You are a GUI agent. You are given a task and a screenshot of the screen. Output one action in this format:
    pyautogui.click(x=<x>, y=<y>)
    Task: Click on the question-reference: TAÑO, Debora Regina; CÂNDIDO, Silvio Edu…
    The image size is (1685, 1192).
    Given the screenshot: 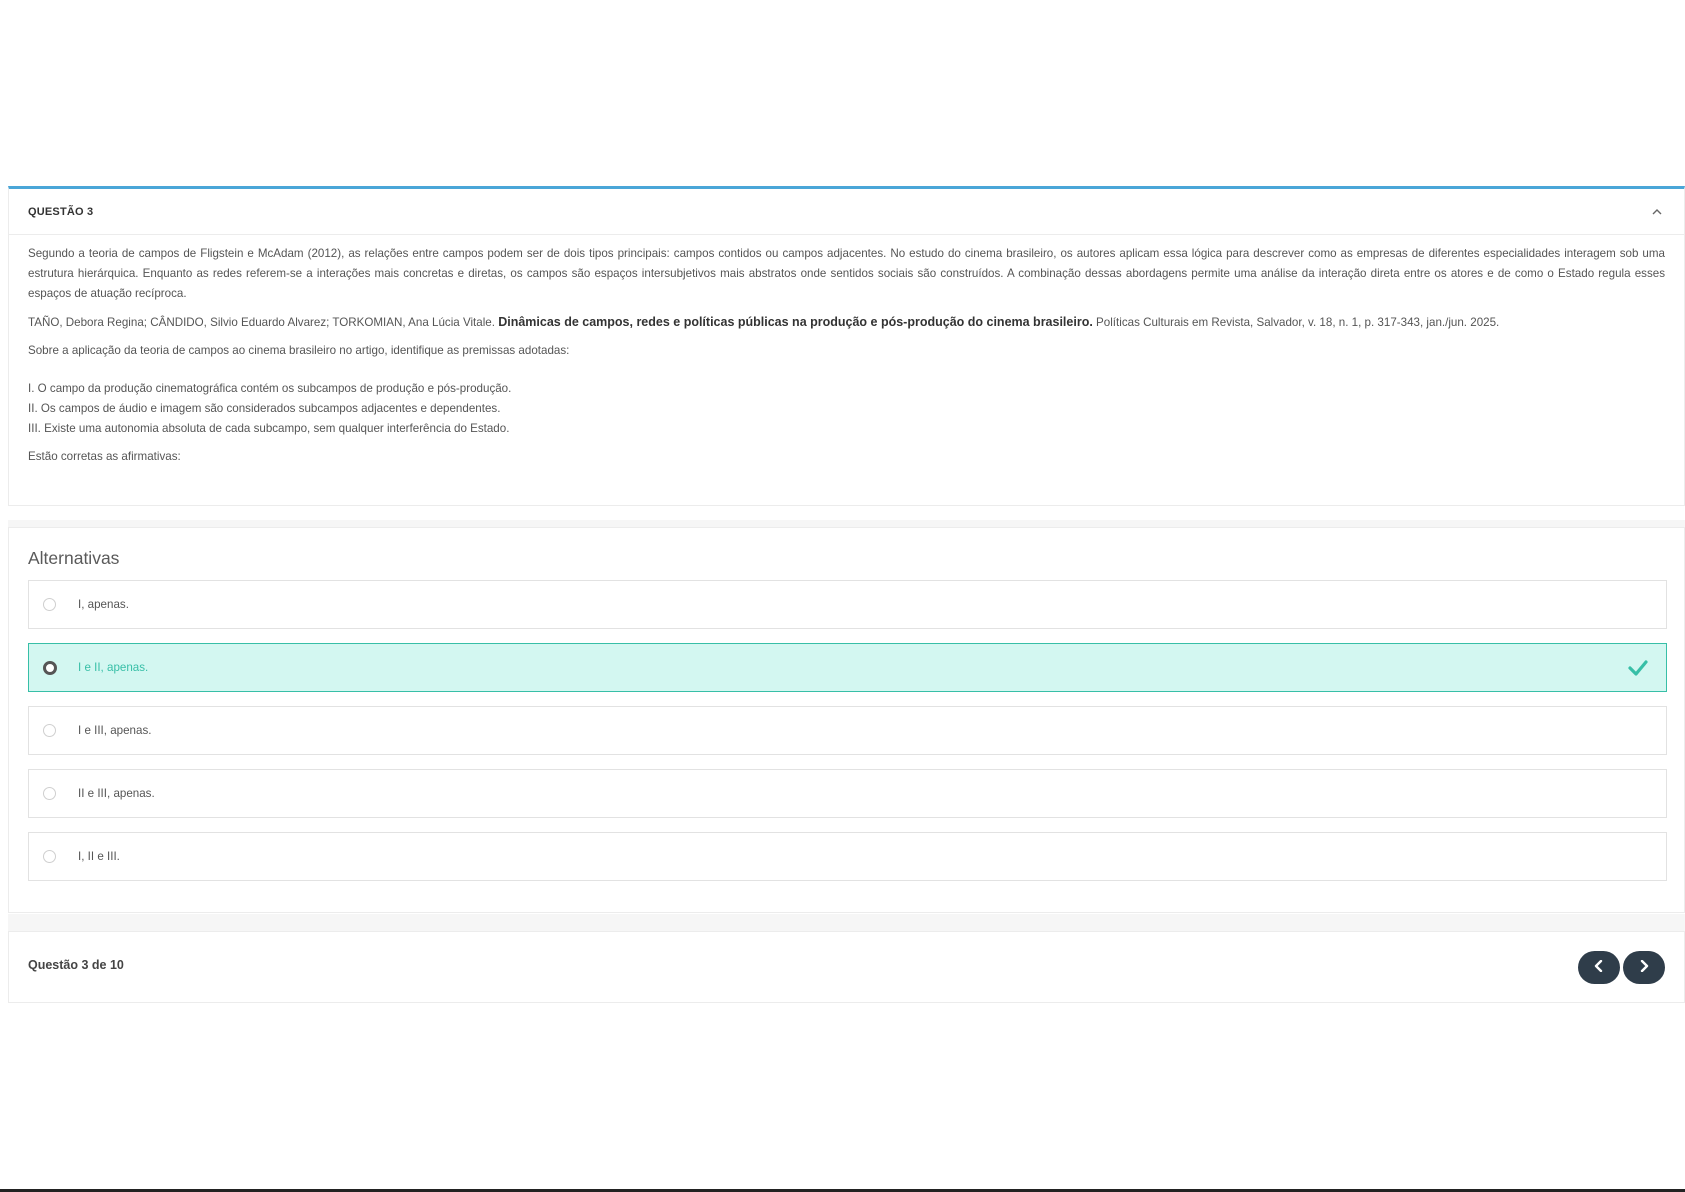 What is the action you would take?
    pyautogui.click(x=846, y=322)
    